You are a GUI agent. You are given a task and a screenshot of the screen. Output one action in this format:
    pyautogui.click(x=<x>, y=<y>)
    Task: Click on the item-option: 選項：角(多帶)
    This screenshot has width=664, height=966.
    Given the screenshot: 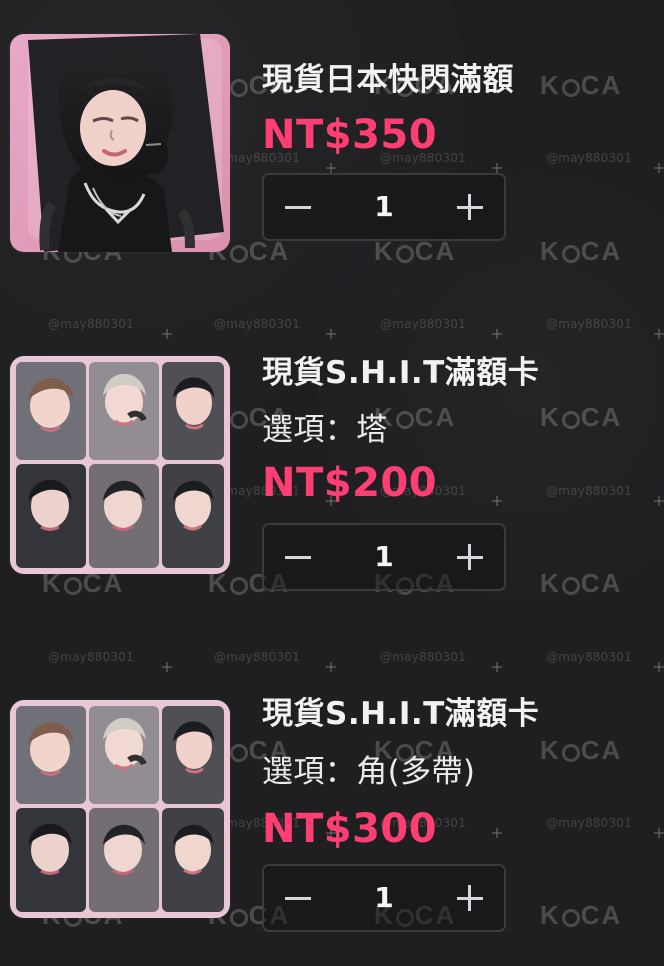 What is the action you would take?
    pyautogui.click(x=369, y=772)
    